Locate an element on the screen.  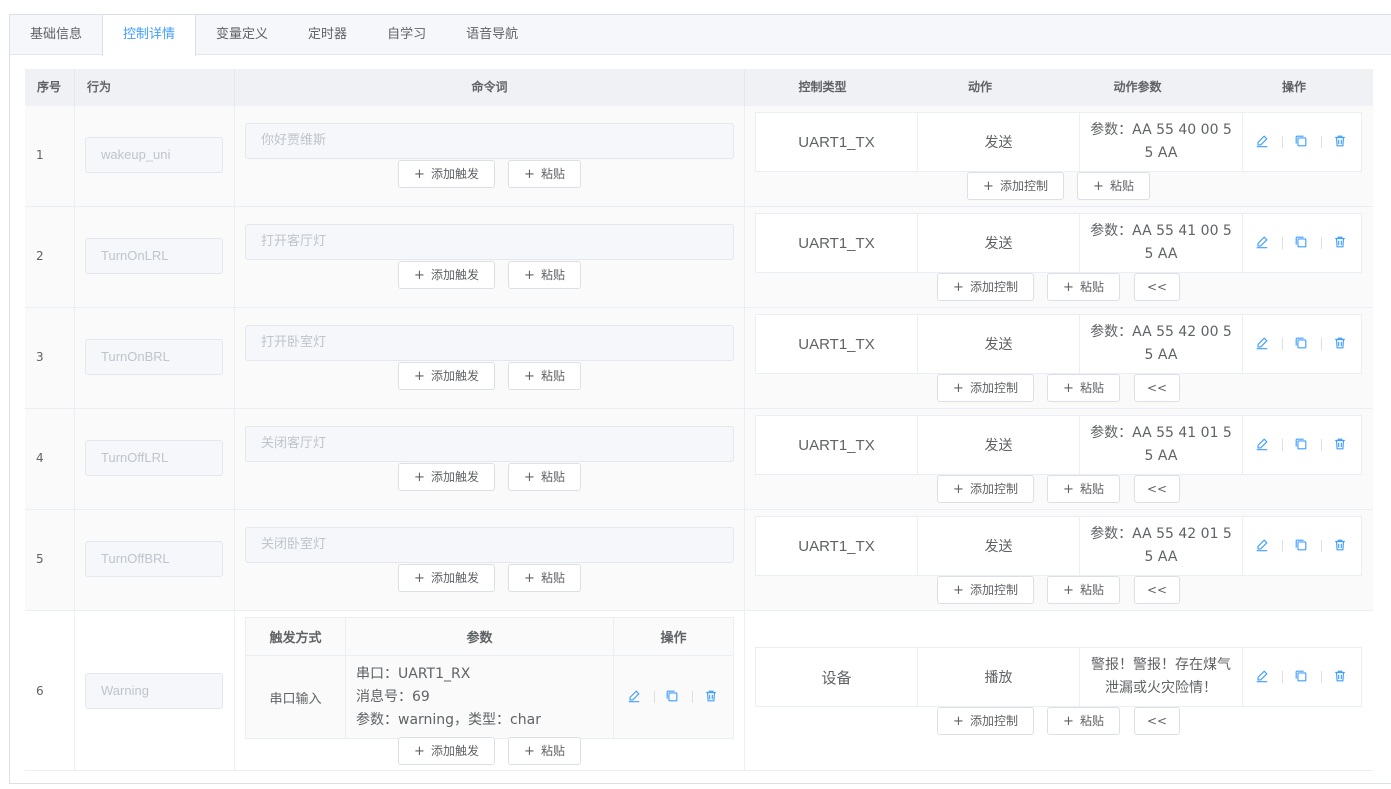
control-action: 播放 is located at coordinates (999, 677).